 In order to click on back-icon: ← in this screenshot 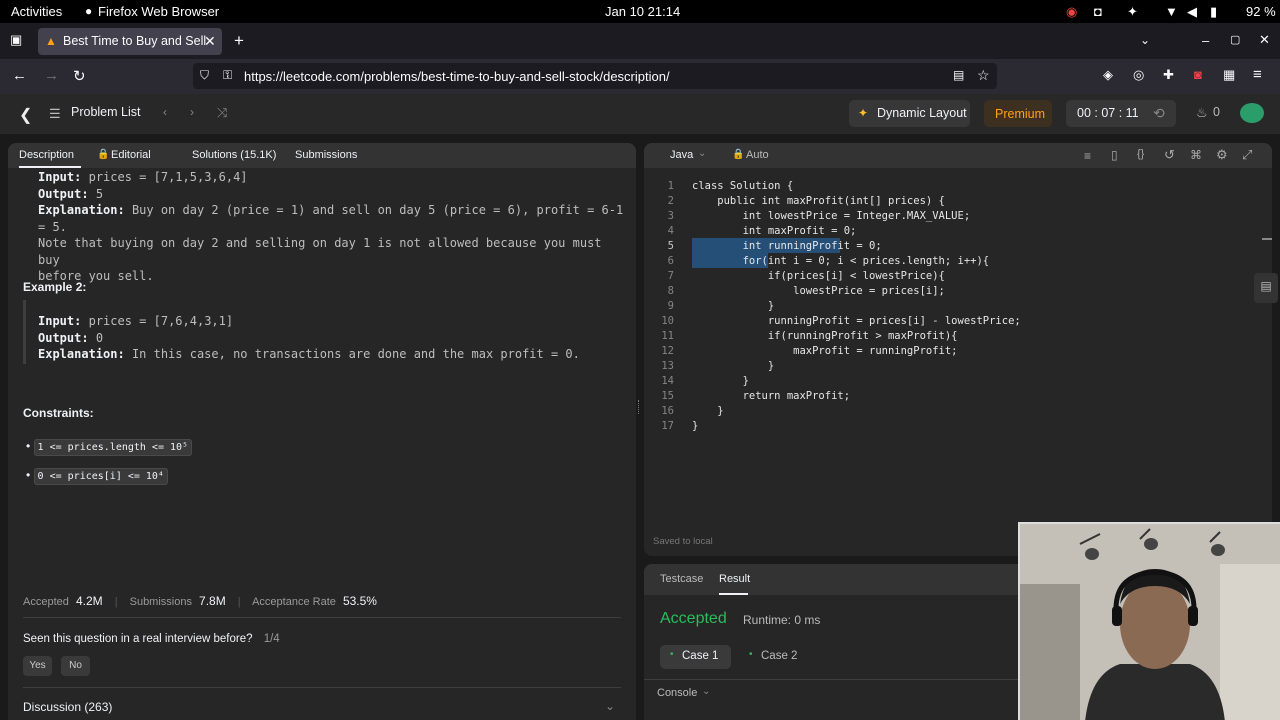, I will do `click(19, 75)`.